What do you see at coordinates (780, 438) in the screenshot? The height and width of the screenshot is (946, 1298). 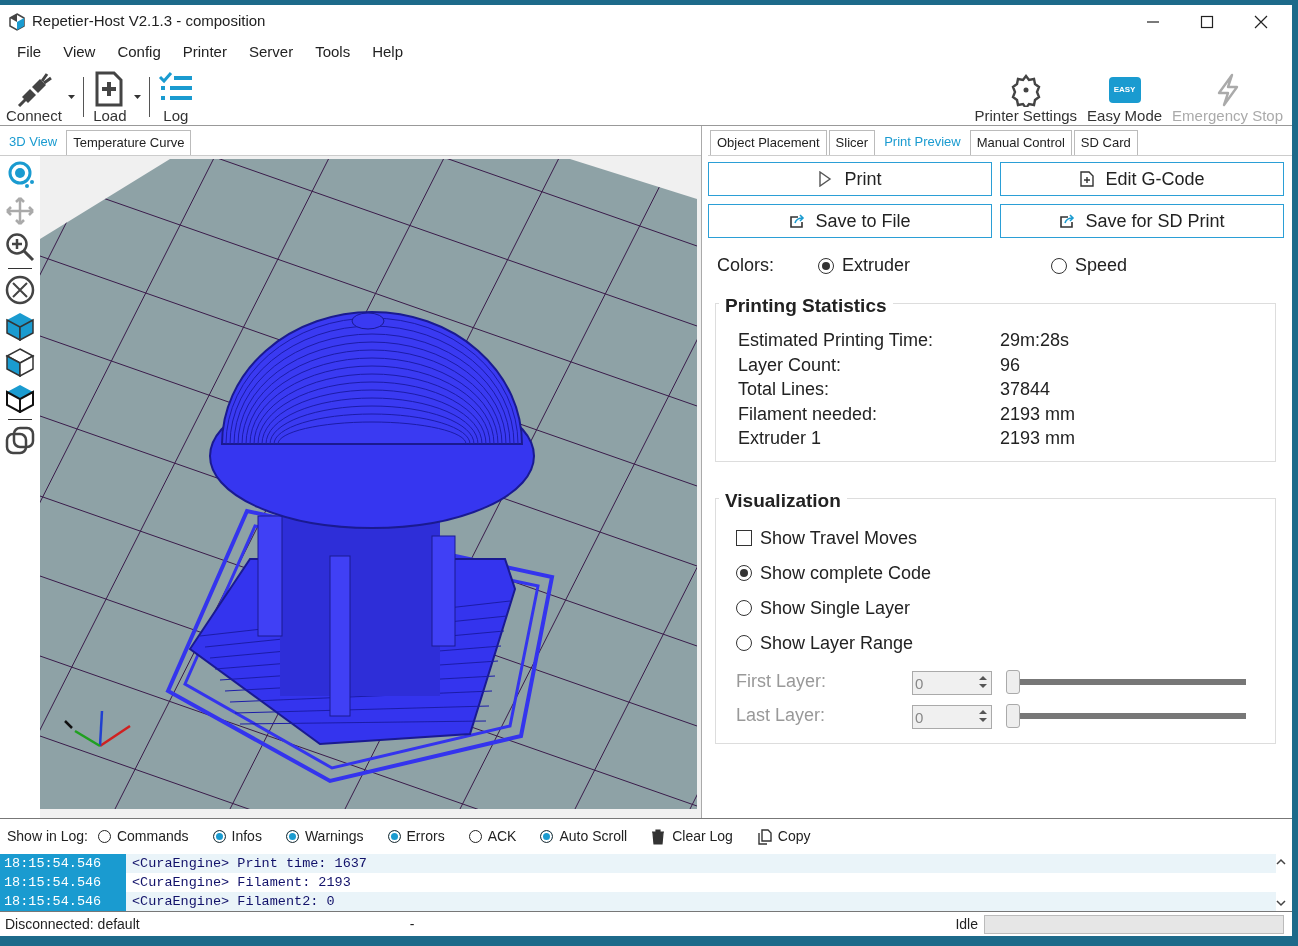 I see `stat-label: Extruder 1` at bounding box center [780, 438].